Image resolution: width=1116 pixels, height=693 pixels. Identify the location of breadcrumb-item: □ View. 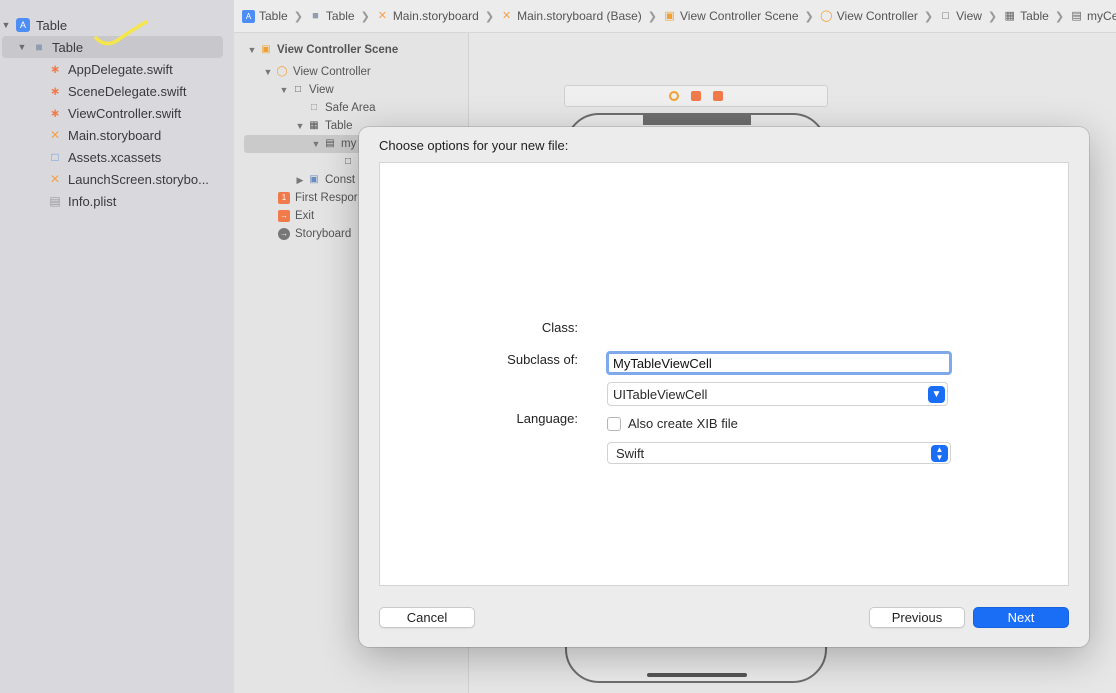
(960, 16).